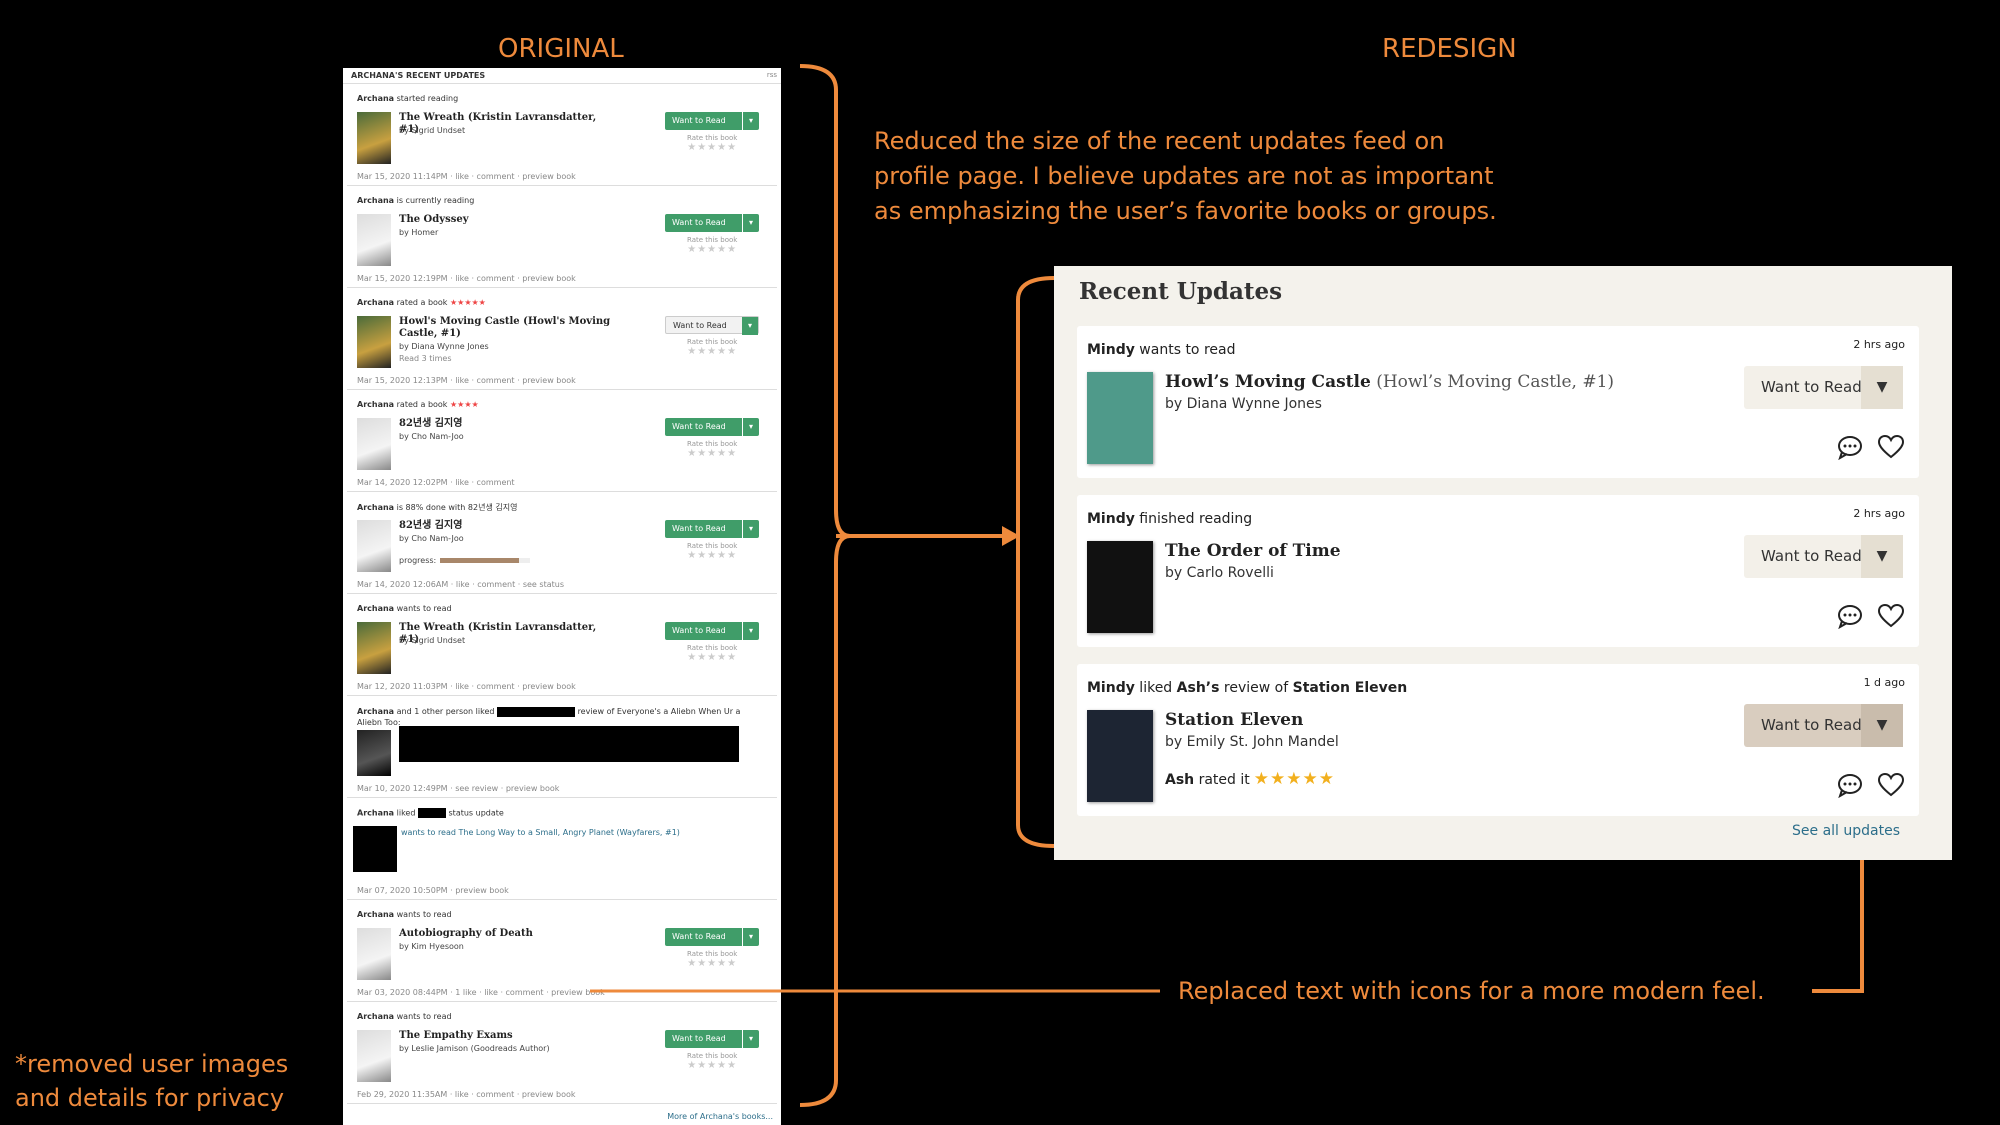 This screenshot has width=2000, height=1125. Describe the element at coordinates (1350, 688) in the screenshot. I see `book-reference: Station Eleven` at that location.